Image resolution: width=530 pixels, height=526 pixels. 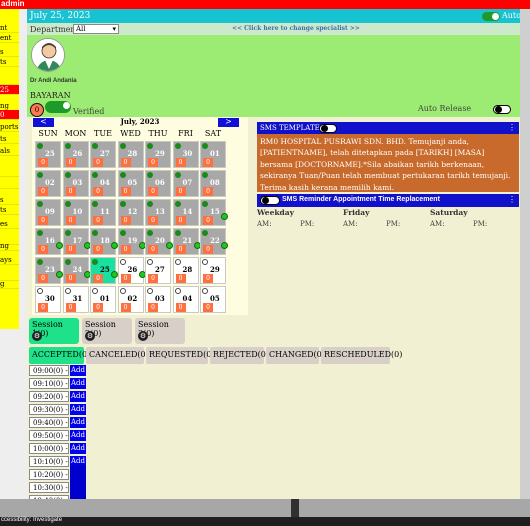 I want to click on sms-reminder-toggle, so click(x=270, y=200).